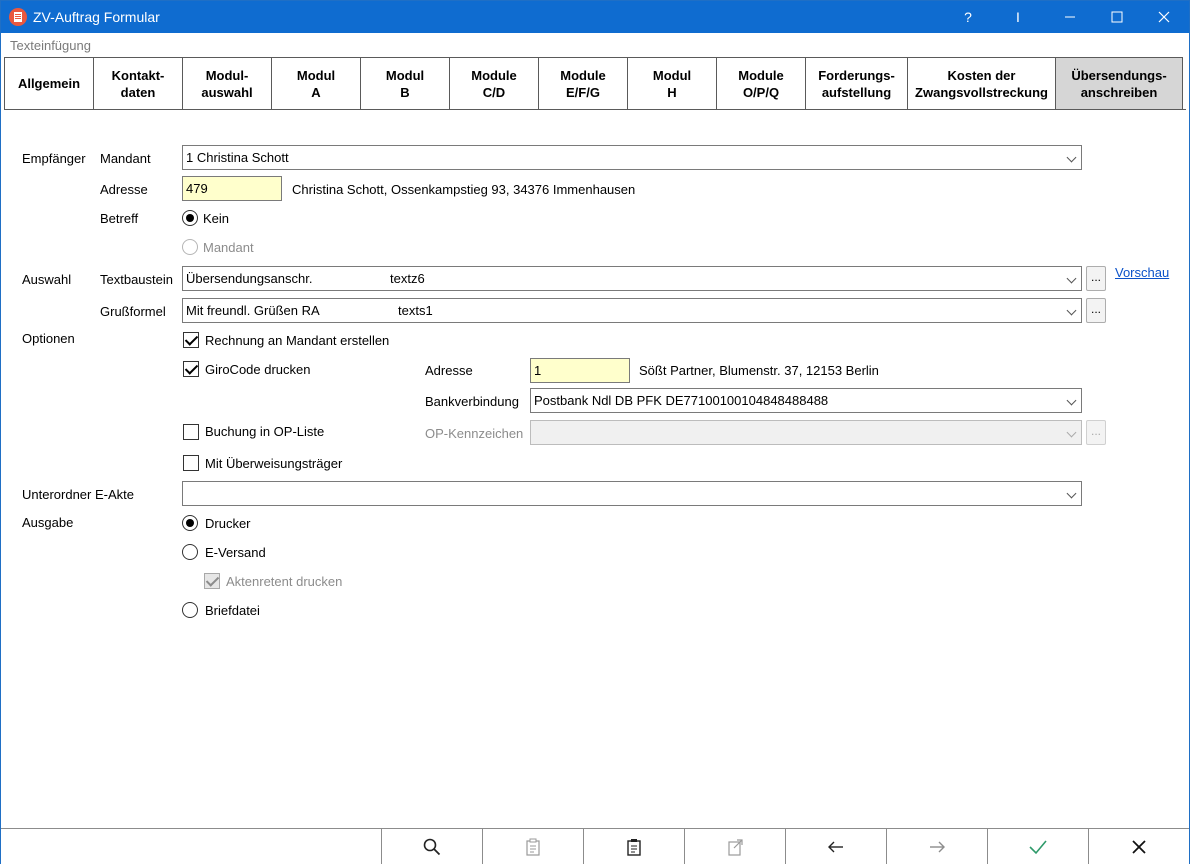 The image size is (1190, 864). What do you see at coordinates (78, 494) in the screenshot?
I see `unterordner-label: Unterordner E-Akte` at bounding box center [78, 494].